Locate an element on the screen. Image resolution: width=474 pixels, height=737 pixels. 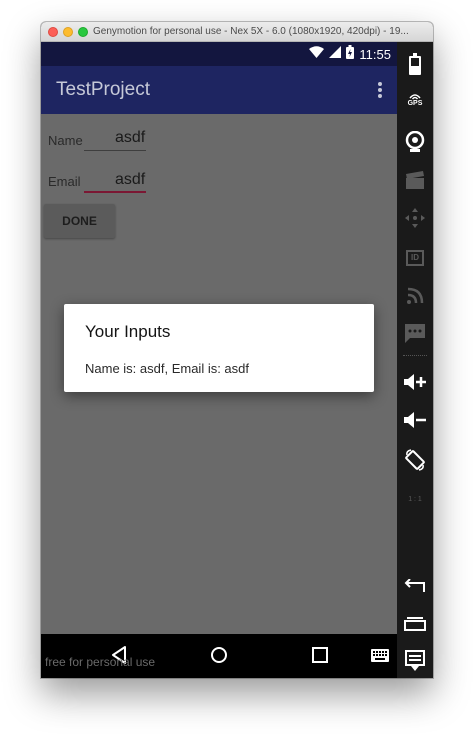
gps-widget-icon: GPS is located at coordinates (415, 100).